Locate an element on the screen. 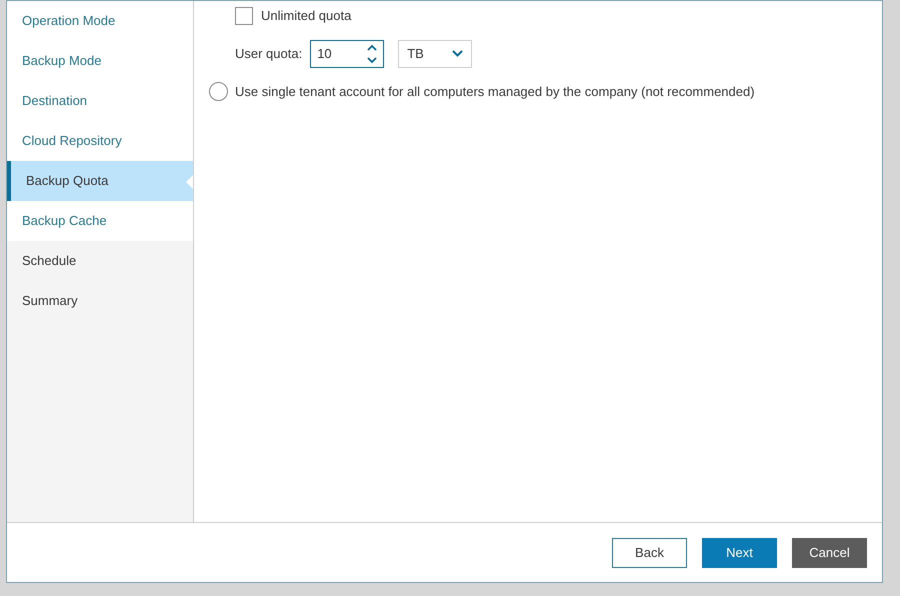 The height and width of the screenshot is (596, 900). radio-label: Use single tenant account for all computers managed by the company (not recommended) is located at coordinates (495, 91).